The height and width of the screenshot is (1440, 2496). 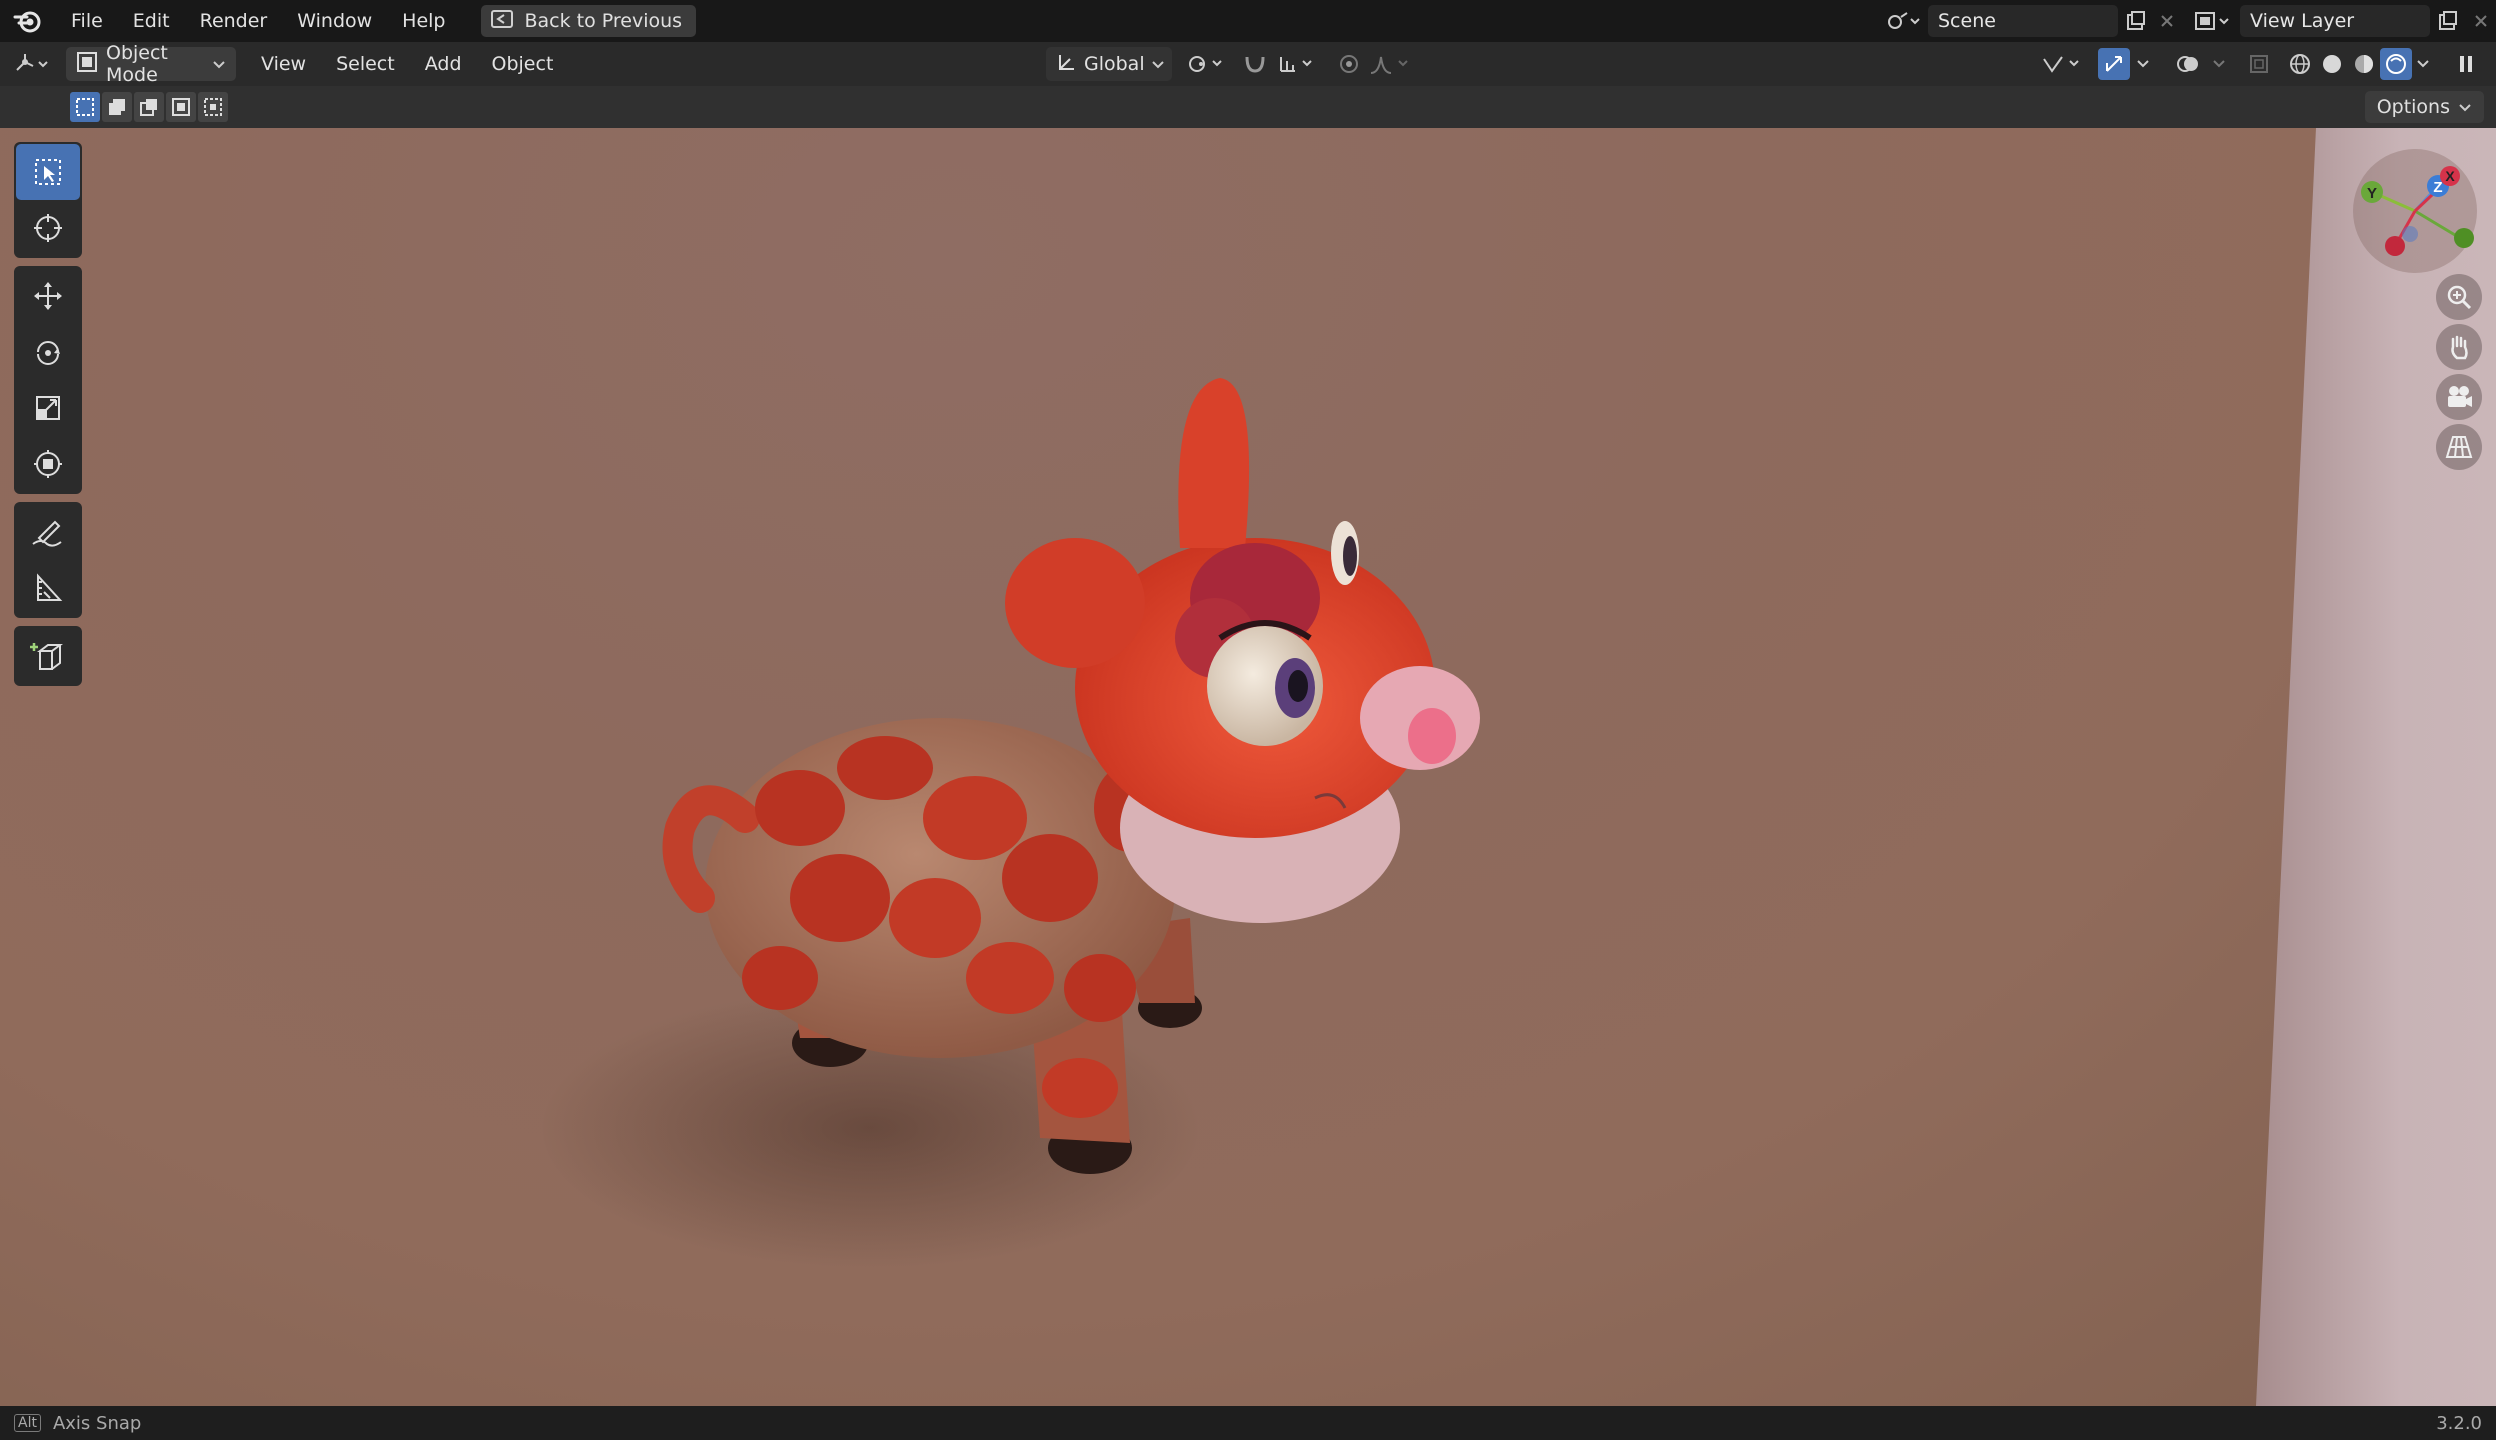 What do you see at coordinates (2188, 64) in the screenshot?
I see `overlays-toggle-icon` at bounding box center [2188, 64].